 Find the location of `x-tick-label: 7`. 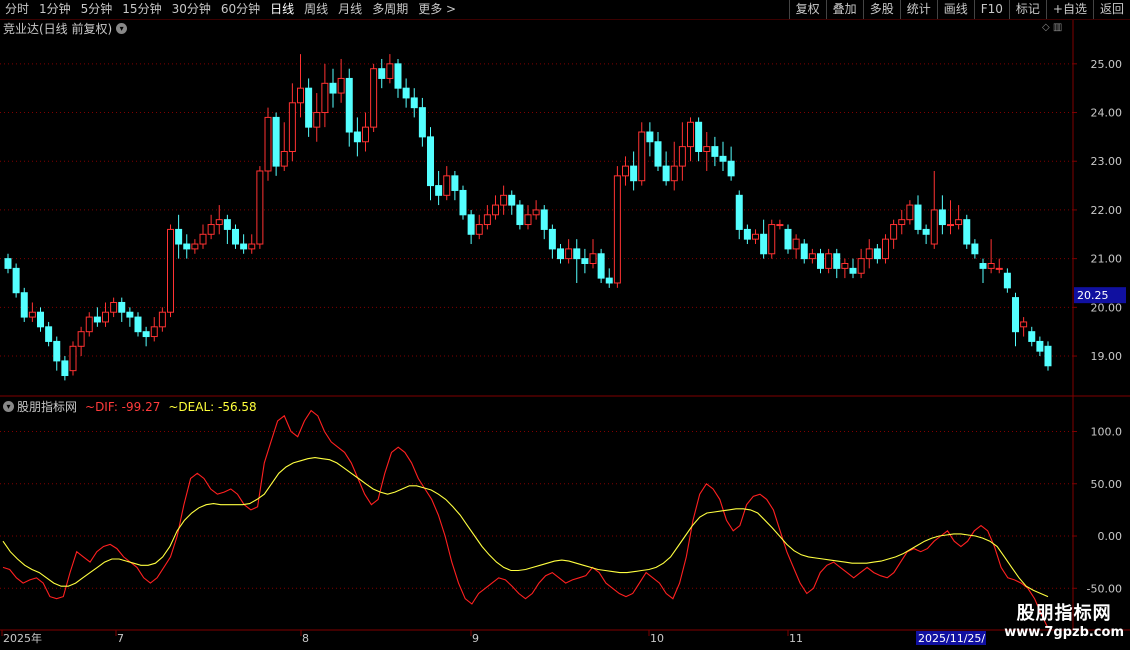

x-tick-label: 7 is located at coordinates (120, 638).